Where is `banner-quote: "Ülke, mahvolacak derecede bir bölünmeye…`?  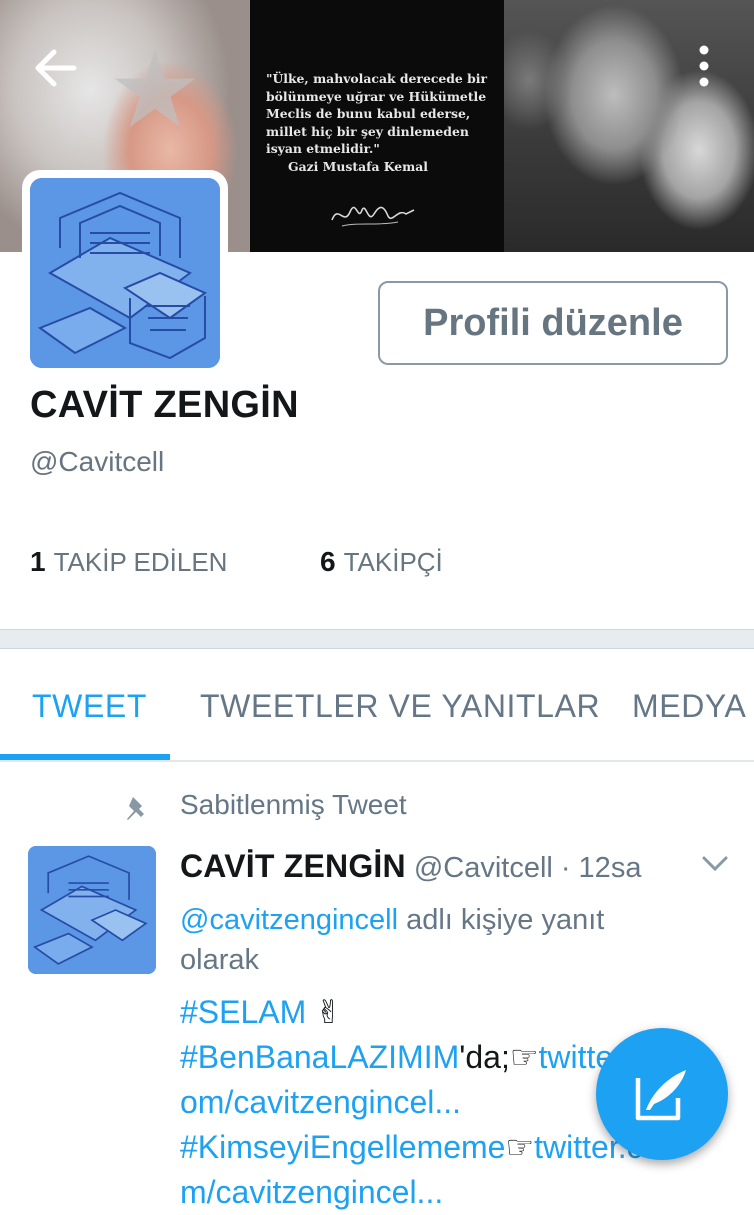 banner-quote: "Ülke, mahvolacak derecede bir bölünmeye… is located at coordinates (381, 122).